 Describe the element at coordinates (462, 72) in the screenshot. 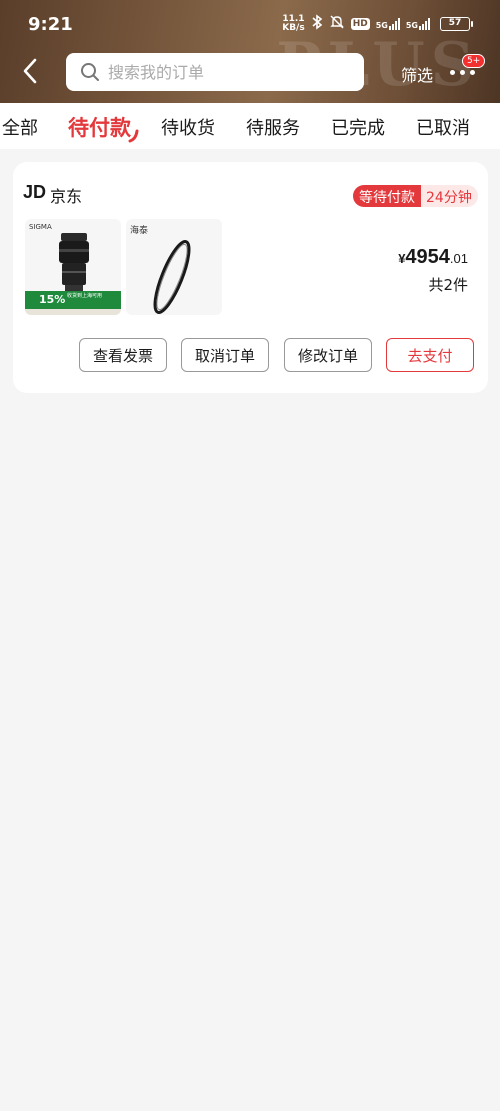

I see `more-icon` at that location.